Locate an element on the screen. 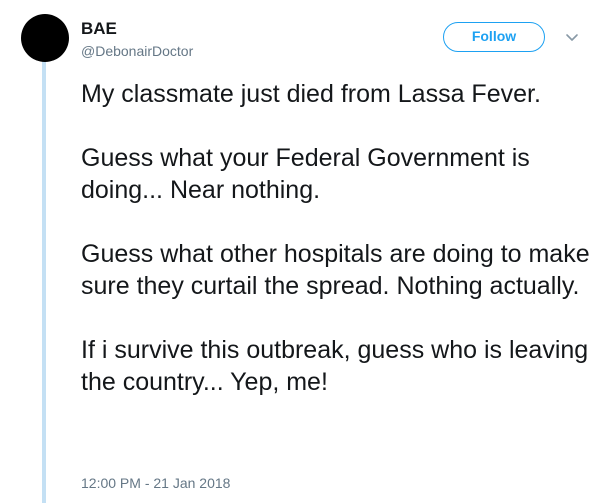 Image resolution: width=613 pixels, height=503 pixels. tweet-timestamp: 12:00 PM - 21 Jan 2018 is located at coordinates (155, 483).